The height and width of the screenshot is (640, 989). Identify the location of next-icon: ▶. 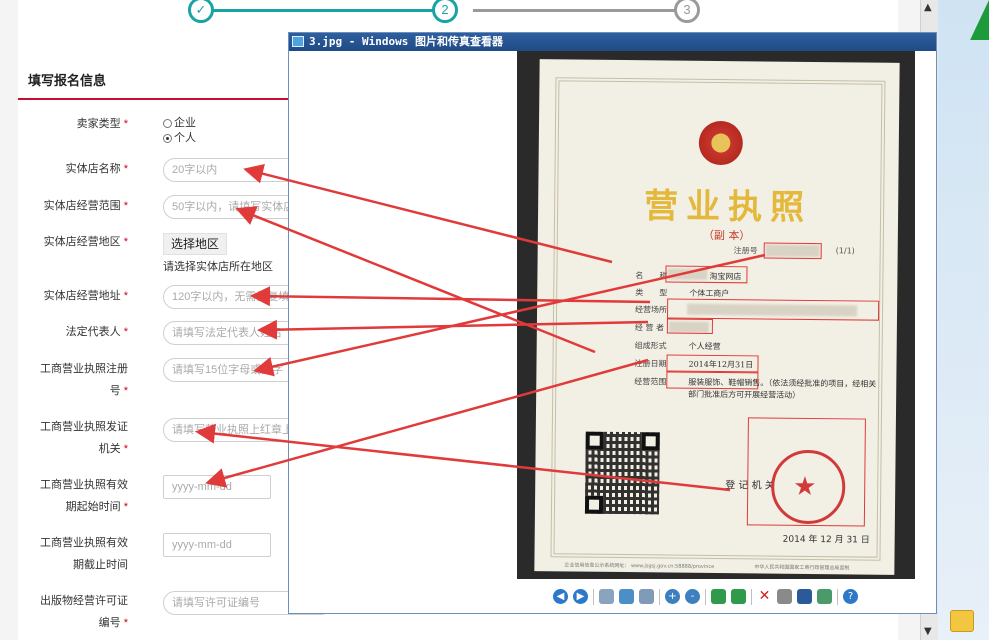
(580, 596).